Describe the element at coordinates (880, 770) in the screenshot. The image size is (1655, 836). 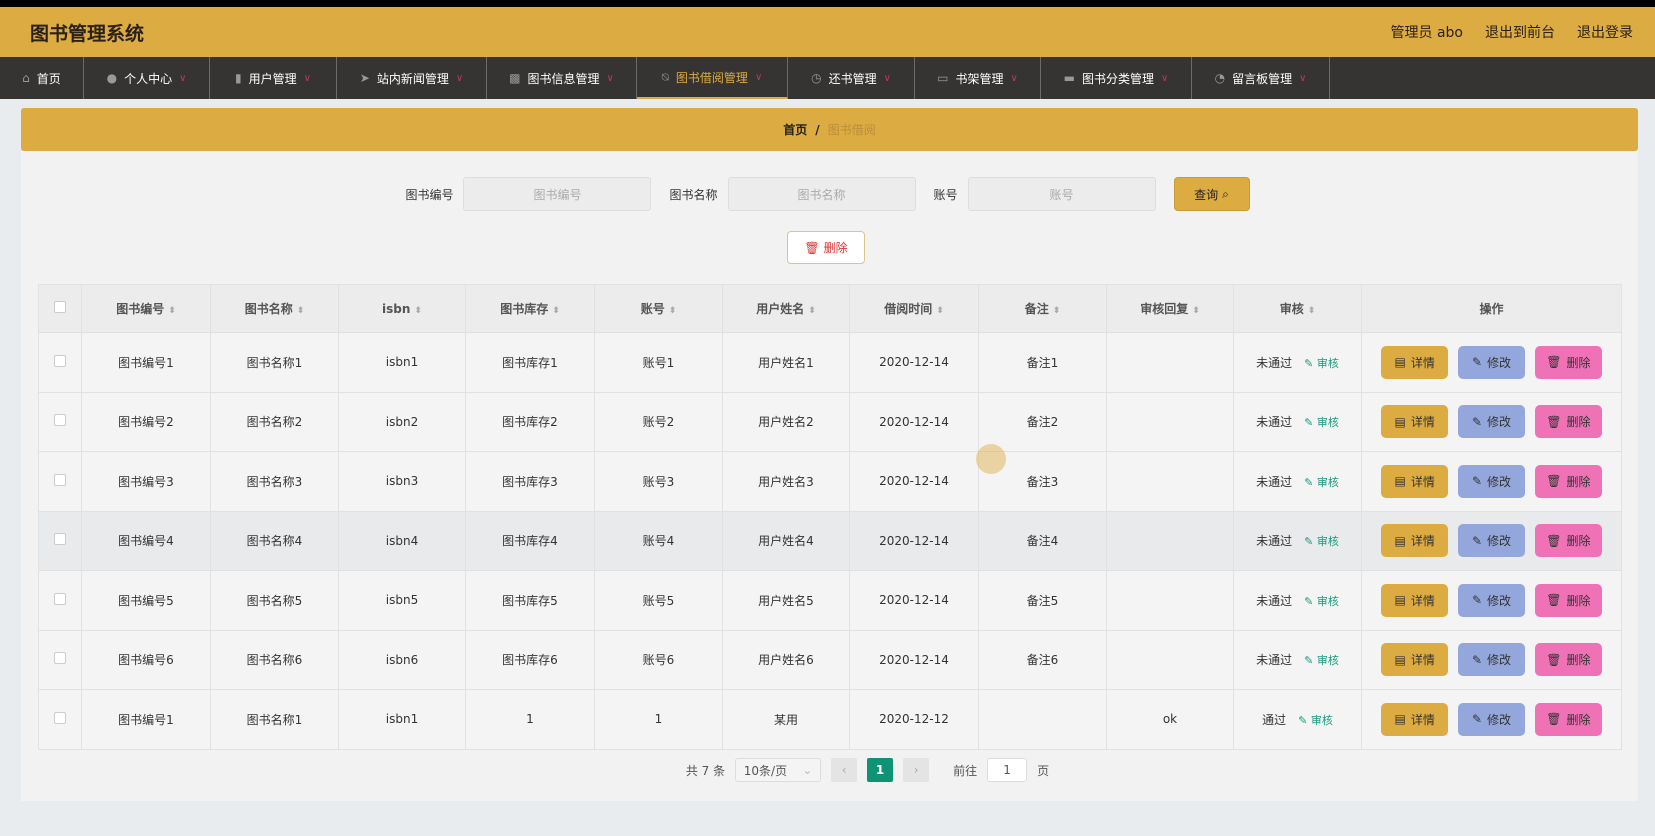
I see `page-1-button: 1` at that location.